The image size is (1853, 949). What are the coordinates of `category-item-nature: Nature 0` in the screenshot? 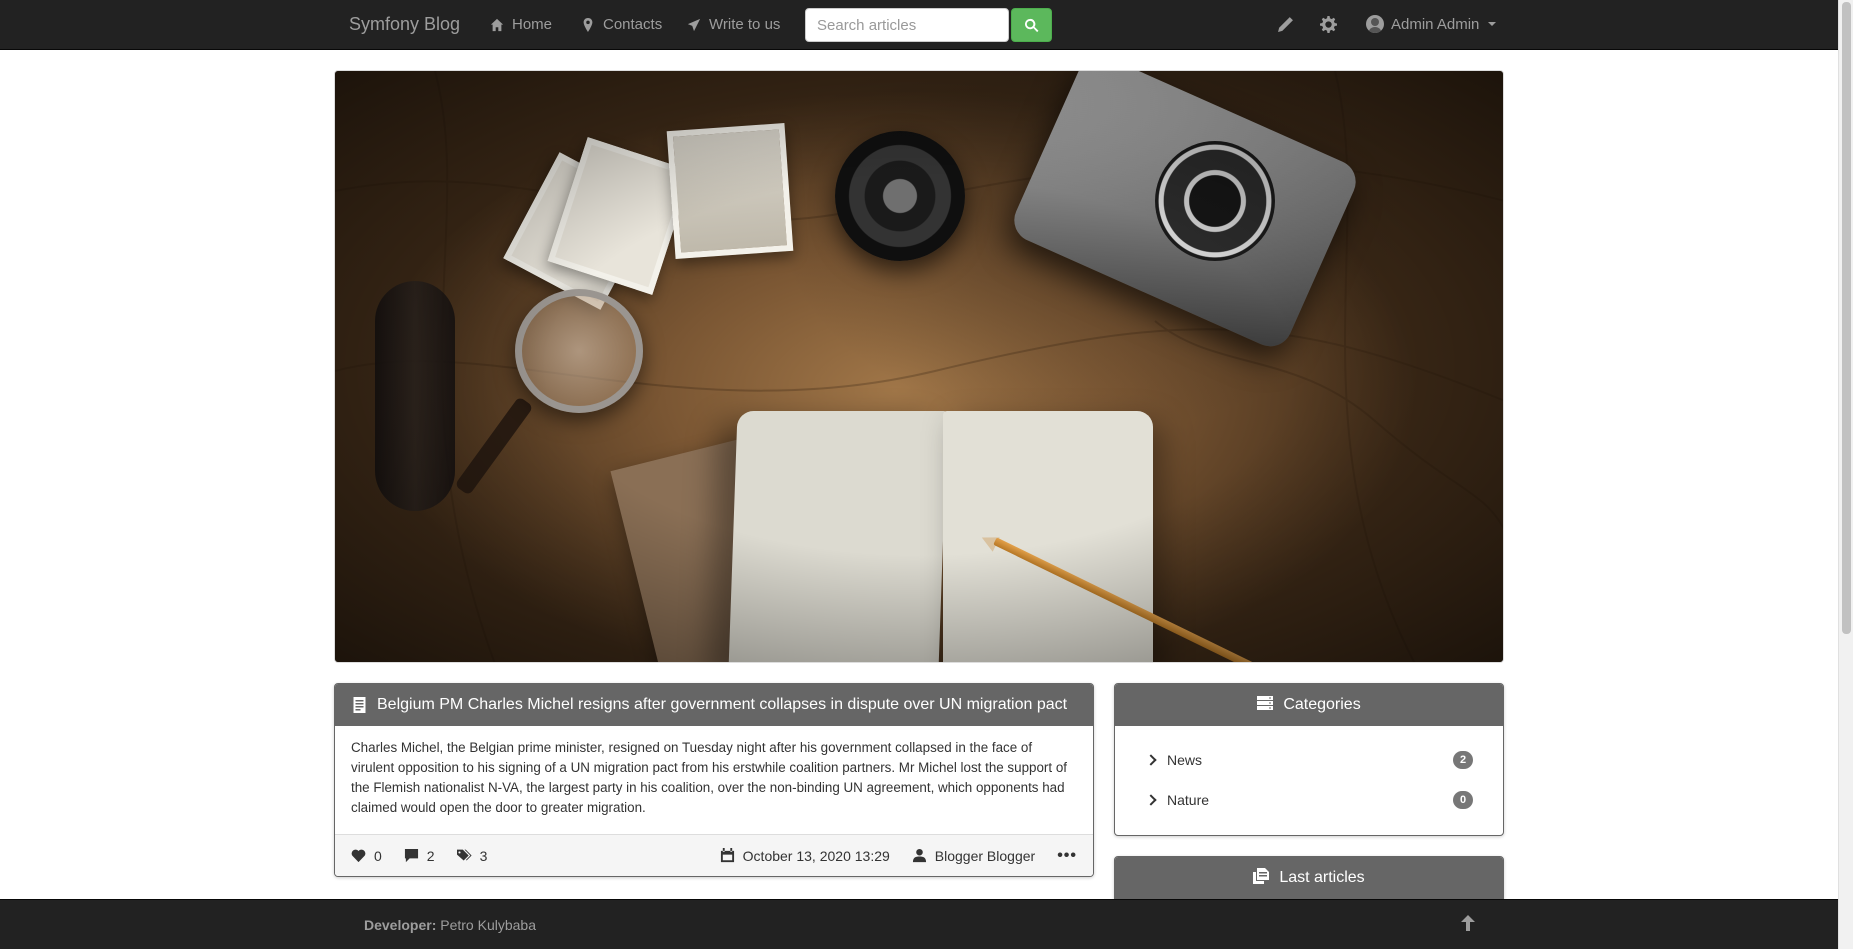 It's located at (1309, 800).